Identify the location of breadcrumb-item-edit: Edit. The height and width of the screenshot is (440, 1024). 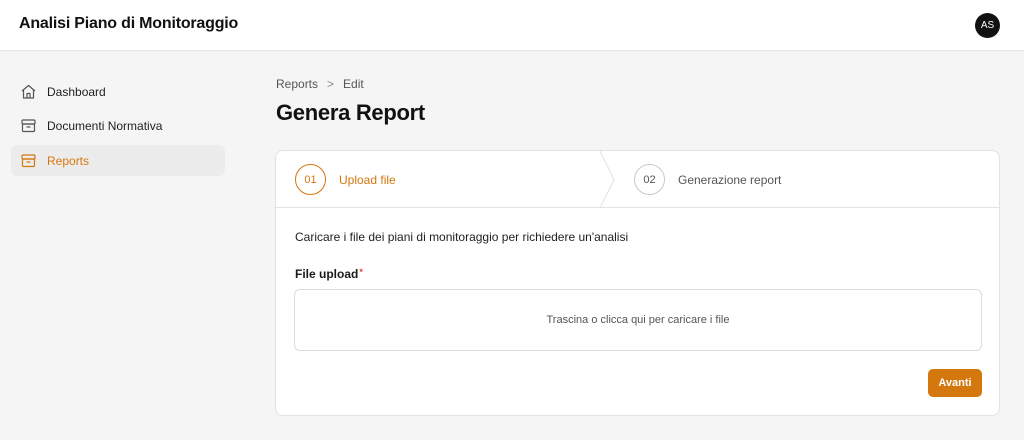
(353, 84).